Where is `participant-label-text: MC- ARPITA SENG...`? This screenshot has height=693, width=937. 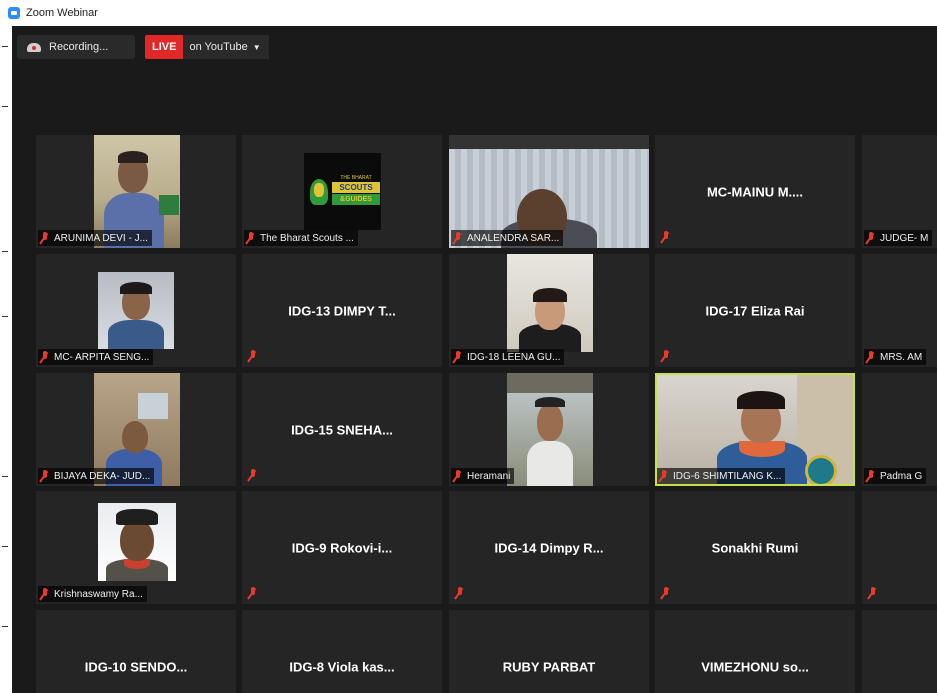
participant-label-text: MC- ARPITA SENG... is located at coordinates (102, 357).